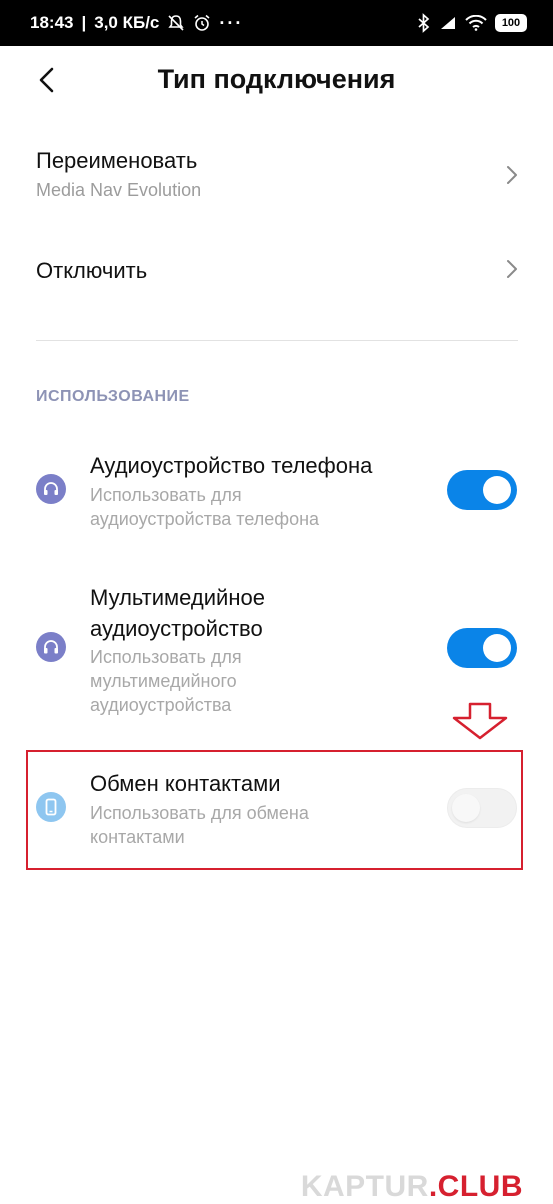 This screenshot has height=1204, width=553. What do you see at coordinates (113, 396) in the screenshot?
I see `section-header-usage: ИСПОЛЬЗОВАНИЕ` at bounding box center [113, 396].